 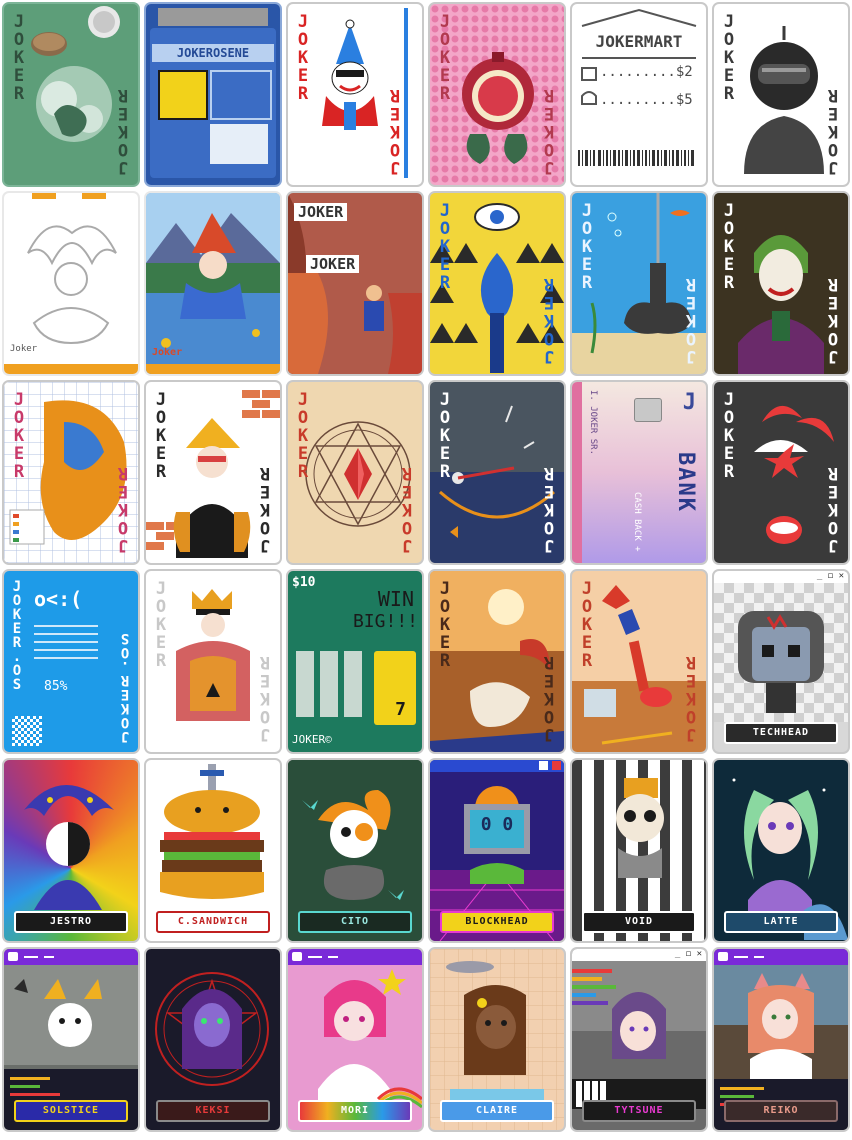 What do you see at coordinates (241, 95) in the screenshot?
I see `logo-box` at bounding box center [241, 95].